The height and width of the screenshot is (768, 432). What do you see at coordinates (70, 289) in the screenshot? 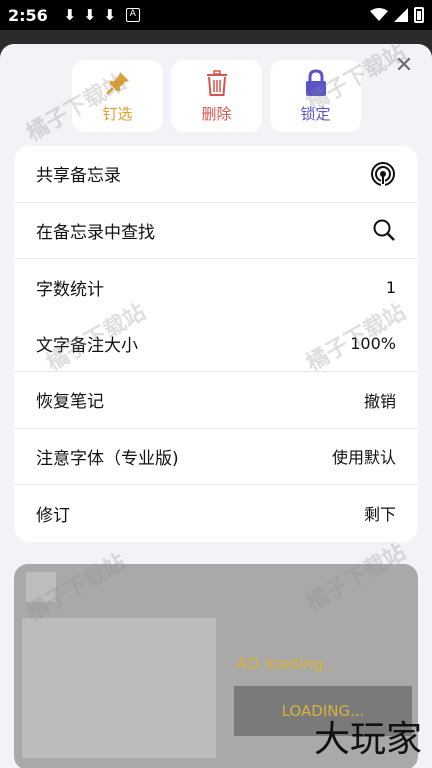
I see `word-count-label: 字数统计` at bounding box center [70, 289].